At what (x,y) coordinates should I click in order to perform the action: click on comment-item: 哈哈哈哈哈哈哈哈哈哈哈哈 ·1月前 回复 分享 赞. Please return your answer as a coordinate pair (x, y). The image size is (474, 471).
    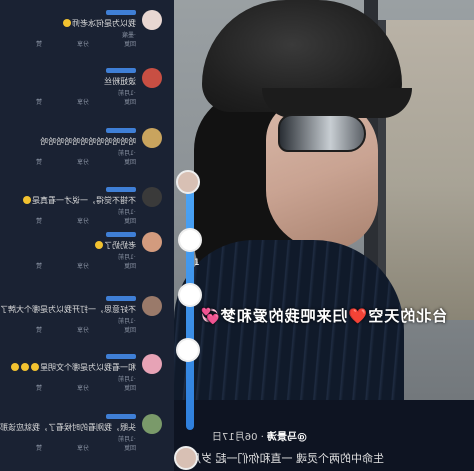
    Looking at the image, I should click on (84, 149).